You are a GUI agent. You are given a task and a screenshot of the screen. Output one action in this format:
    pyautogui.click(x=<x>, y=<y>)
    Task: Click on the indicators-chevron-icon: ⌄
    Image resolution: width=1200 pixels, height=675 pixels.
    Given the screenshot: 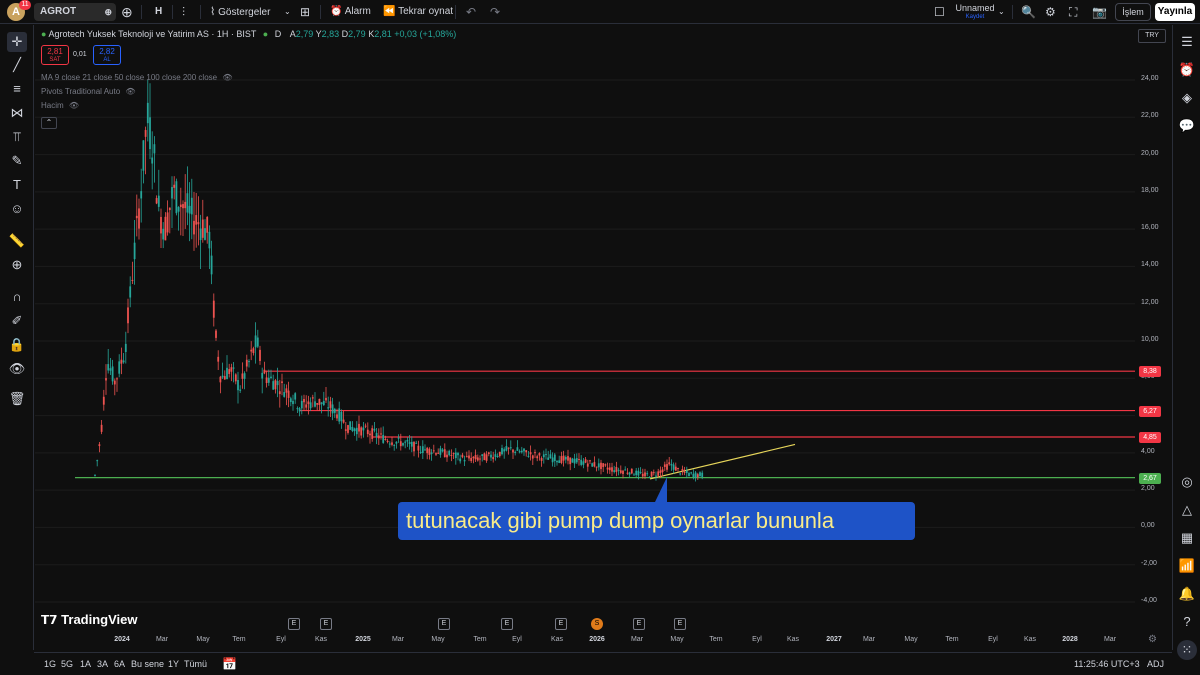 What is the action you would take?
    pyautogui.click(x=287, y=12)
    